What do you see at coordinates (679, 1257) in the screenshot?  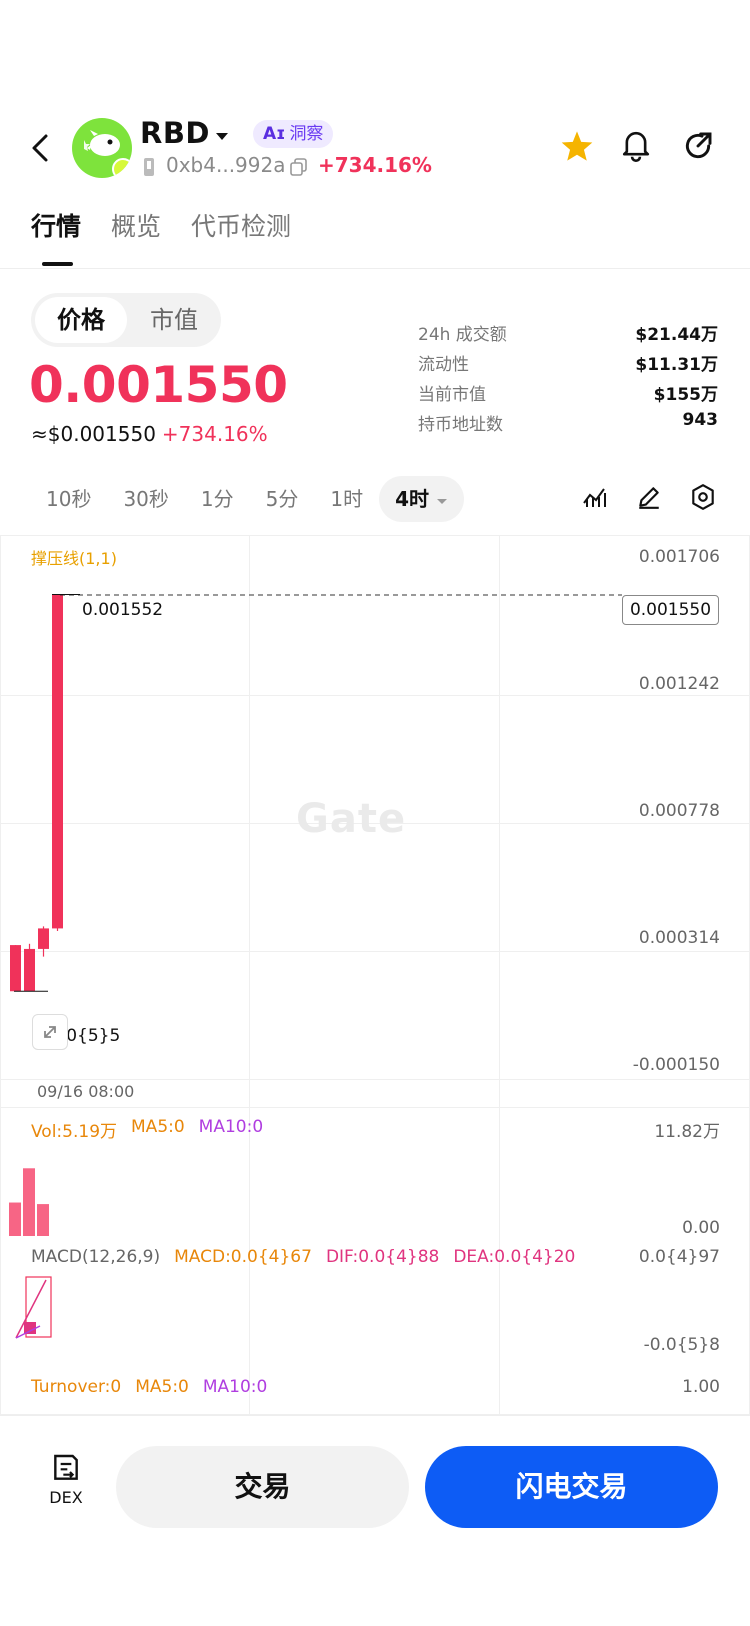 I see `macd-max-label: 0.0{4}97` at bounding box center [679, 1257].